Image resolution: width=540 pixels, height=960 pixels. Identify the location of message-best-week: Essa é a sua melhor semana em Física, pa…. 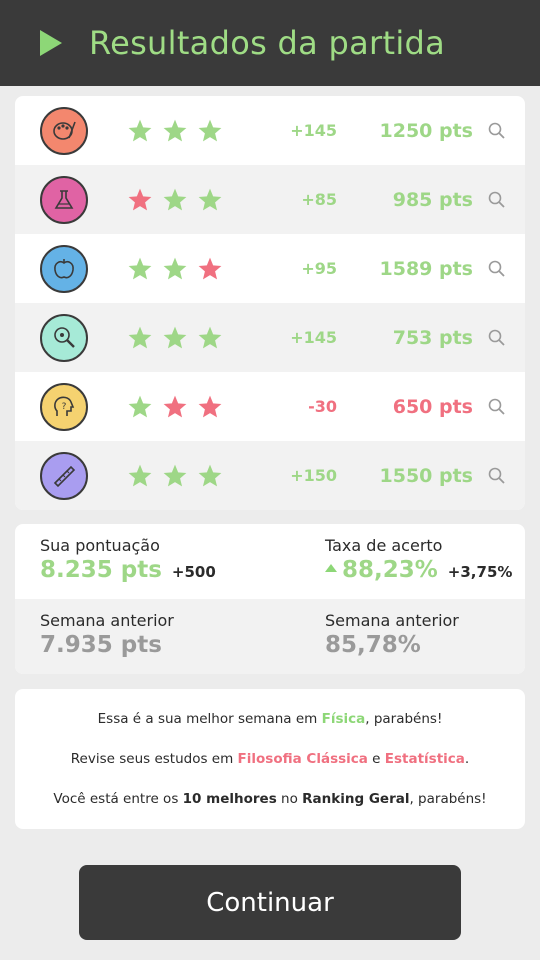
(270, 719).